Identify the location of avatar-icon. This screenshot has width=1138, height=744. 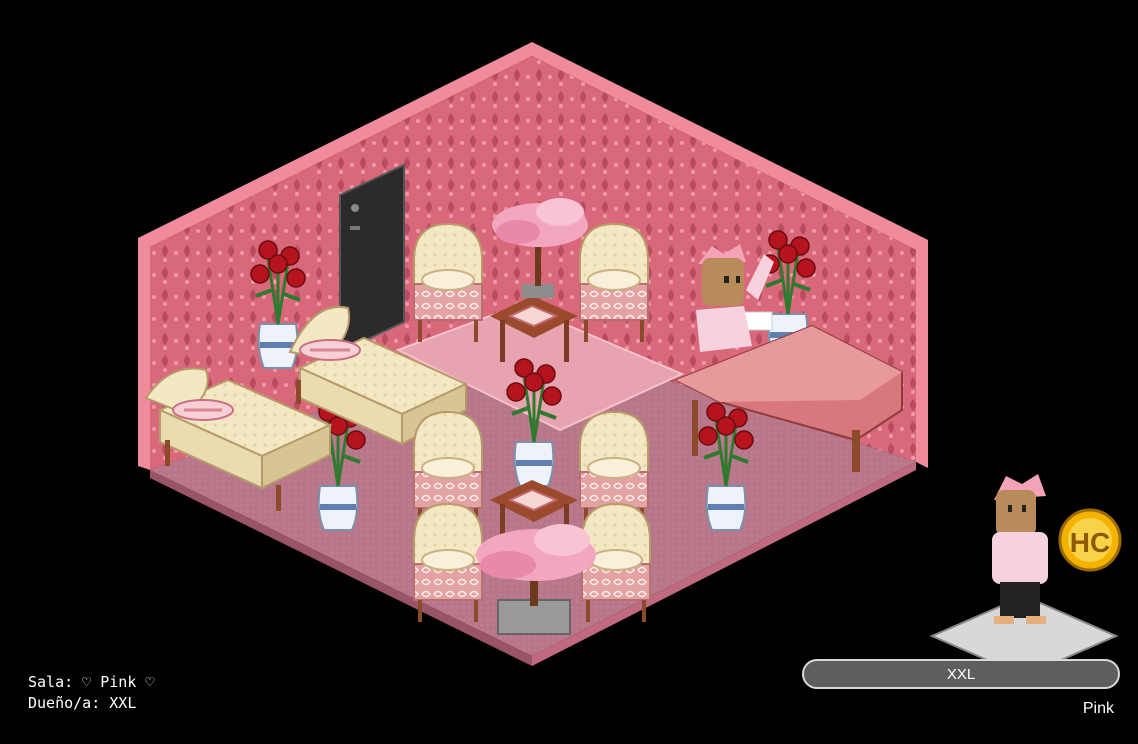
(1020, 549).